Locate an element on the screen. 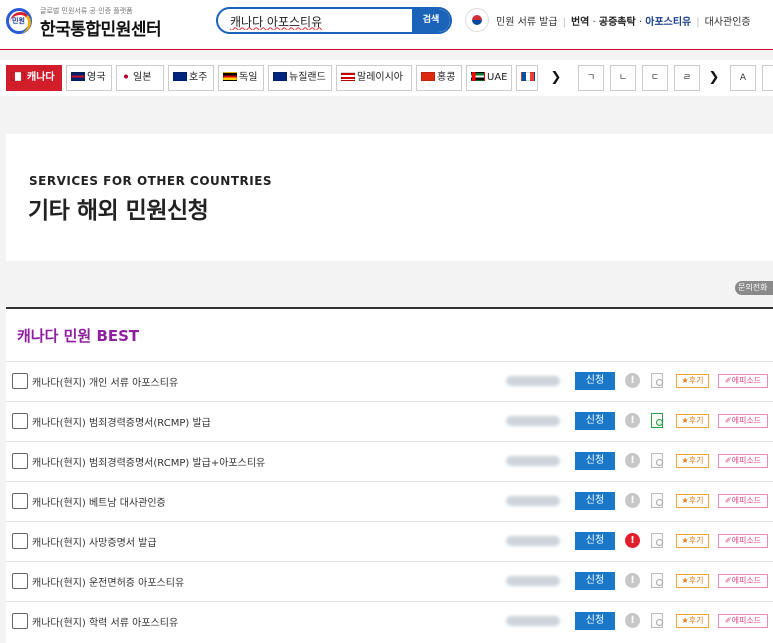 The height and width of the screenshot is (643, 773). france-flag-icon is located at coordinates (528, 76).